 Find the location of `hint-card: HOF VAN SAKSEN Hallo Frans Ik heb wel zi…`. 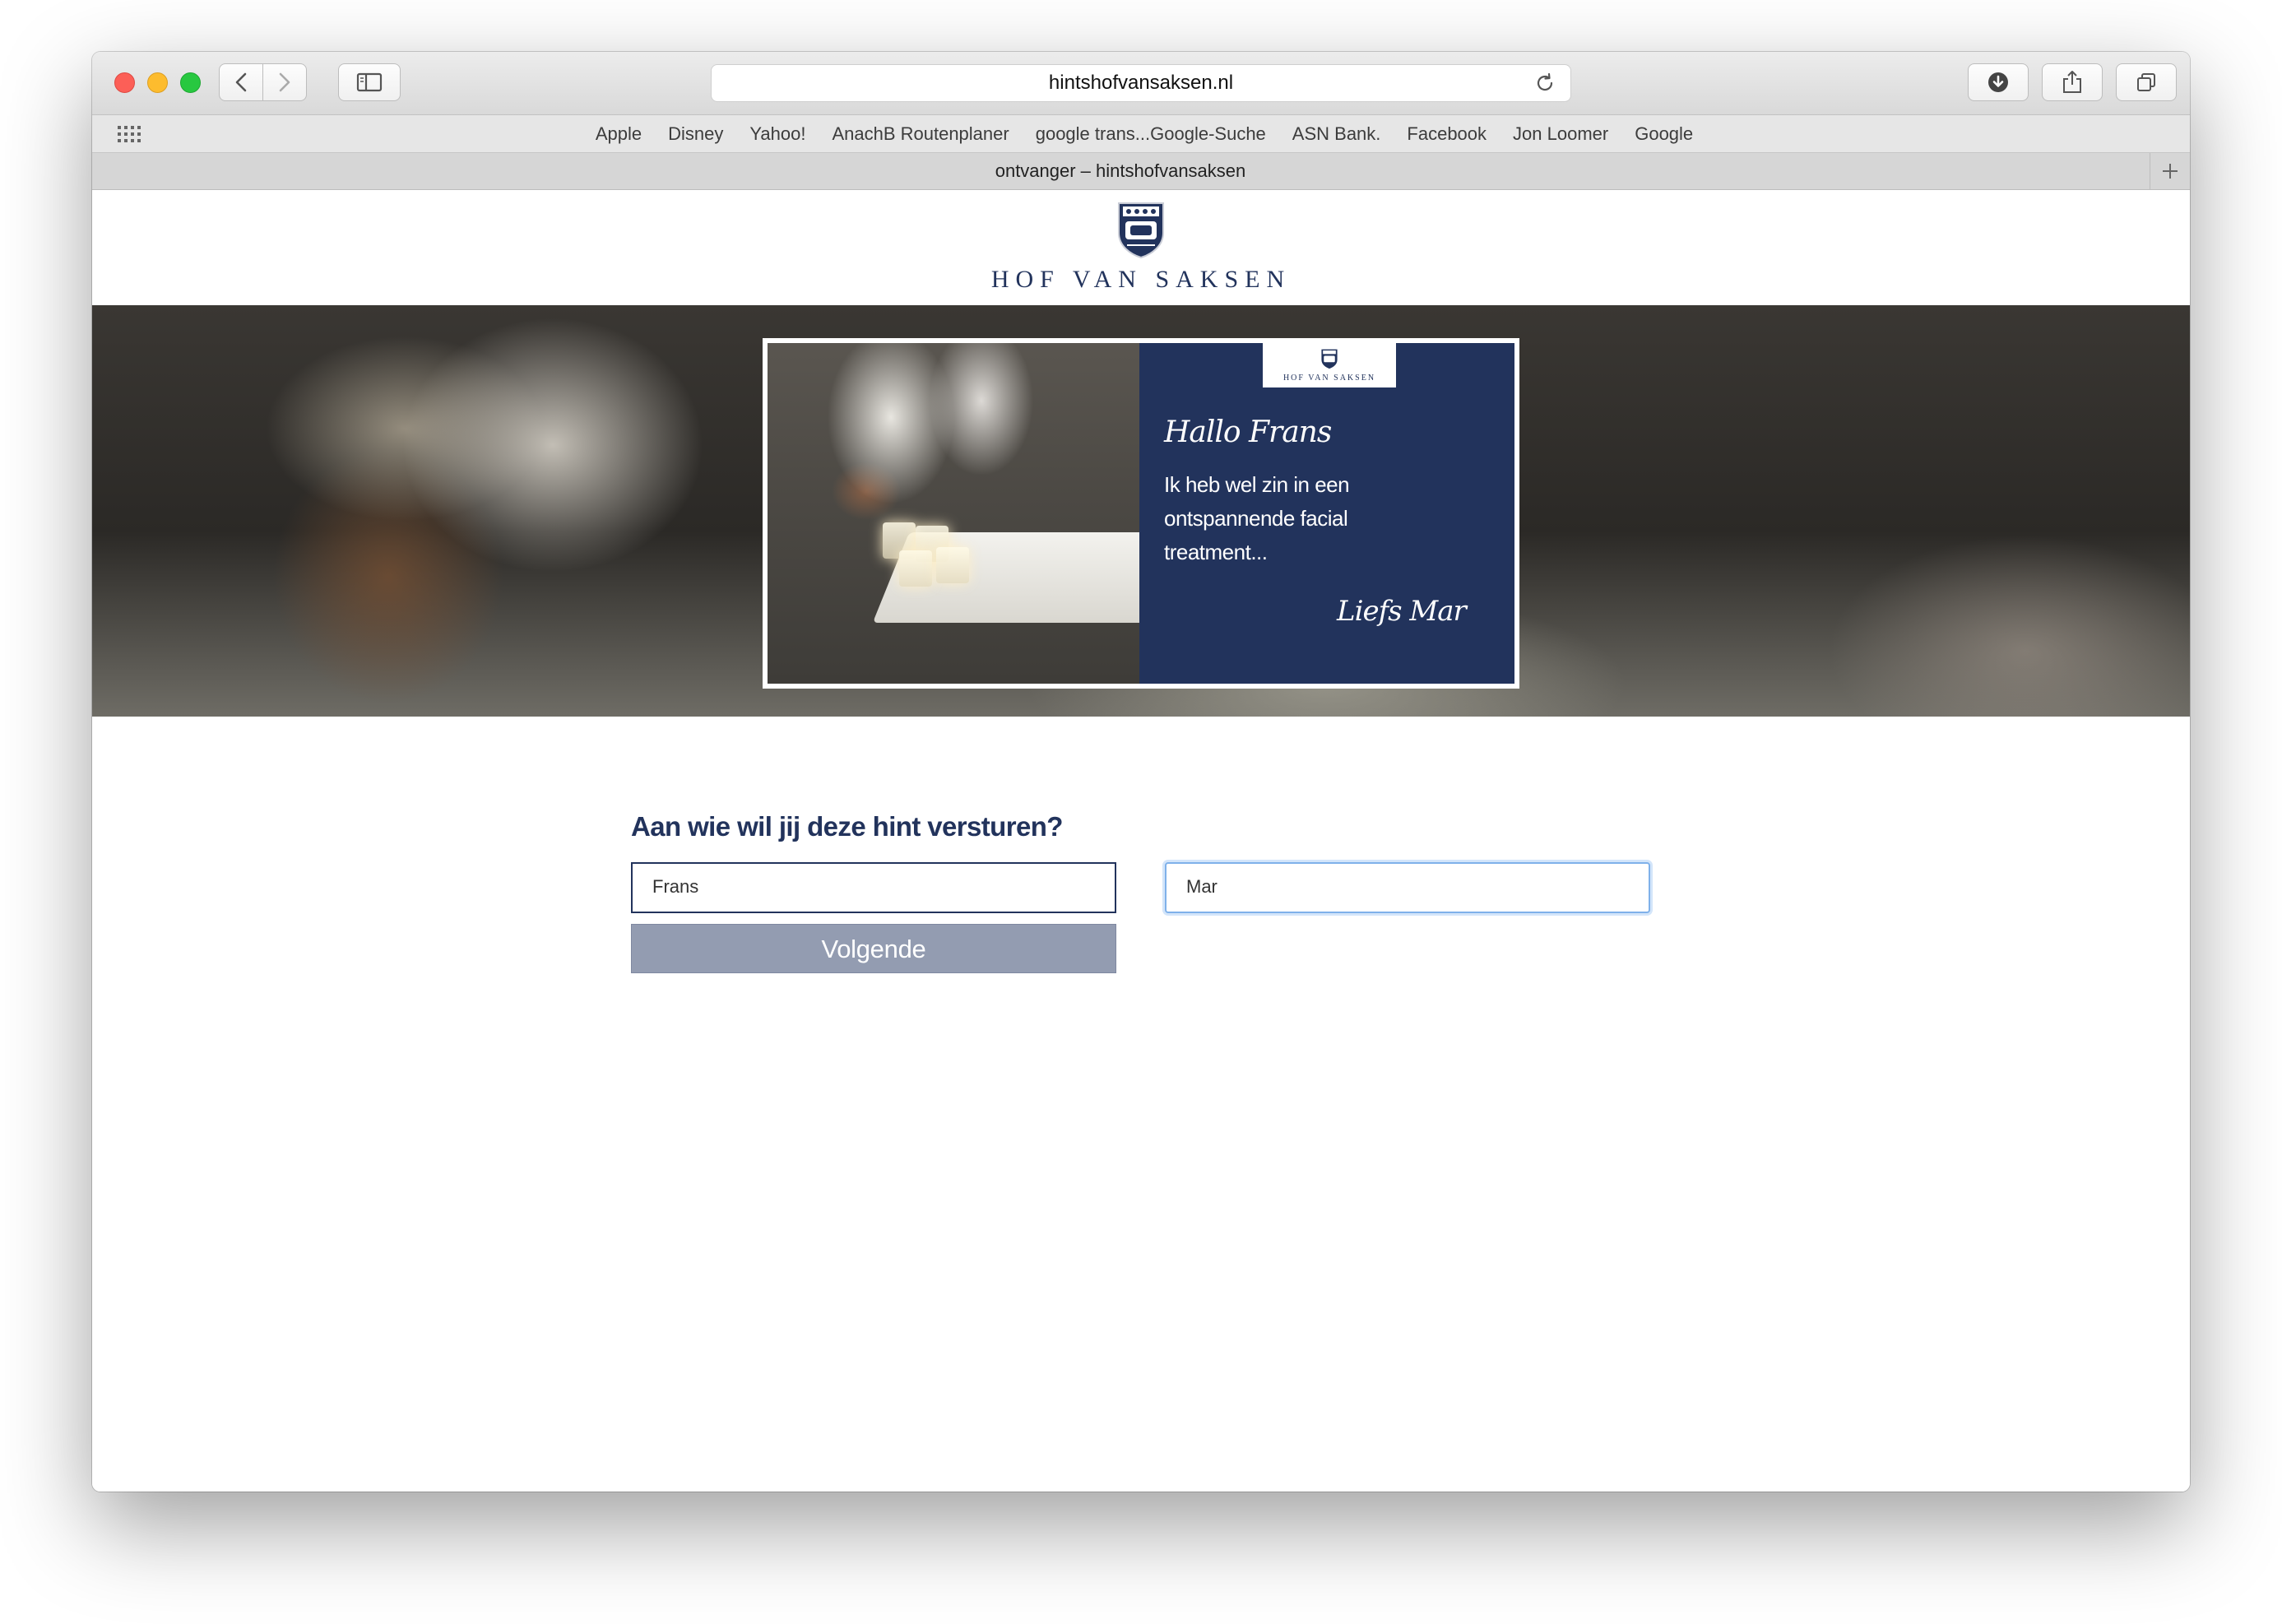

hint-card: HOF VAN SAKSEN Hallo Frans Ik heb wel zi… is located at coordinates (1141, 513).